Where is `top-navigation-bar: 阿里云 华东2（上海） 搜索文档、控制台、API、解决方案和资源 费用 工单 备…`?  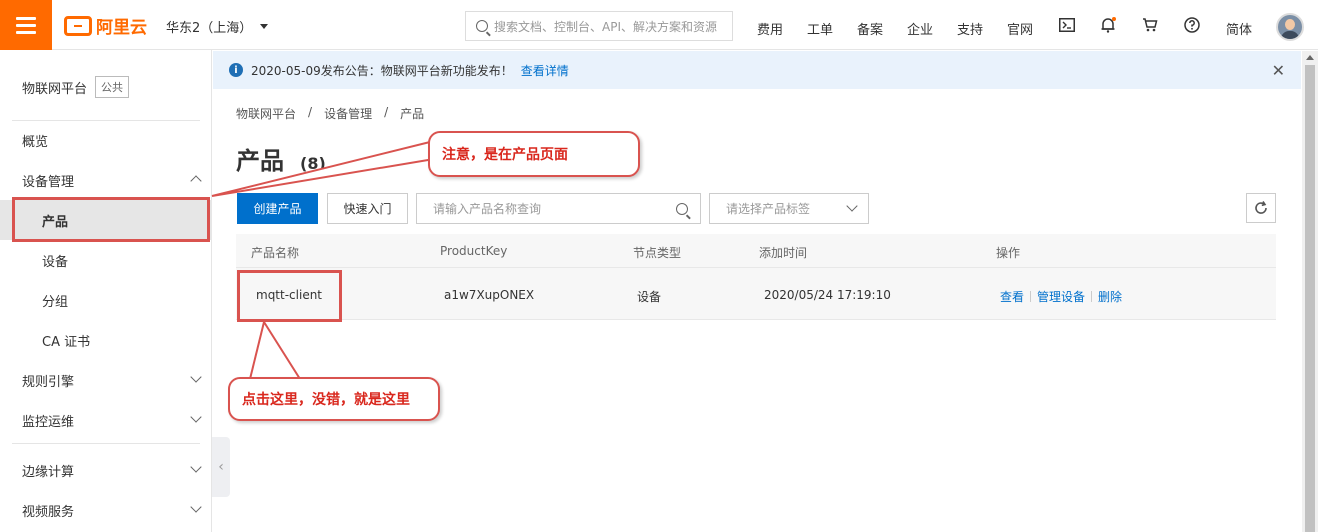 top-navigation-bar: 阿里云 华东2（上海） 搜索文档、控制台、API、解决方案和资源 费用 工单 备… is located at coordinates (659, 25).